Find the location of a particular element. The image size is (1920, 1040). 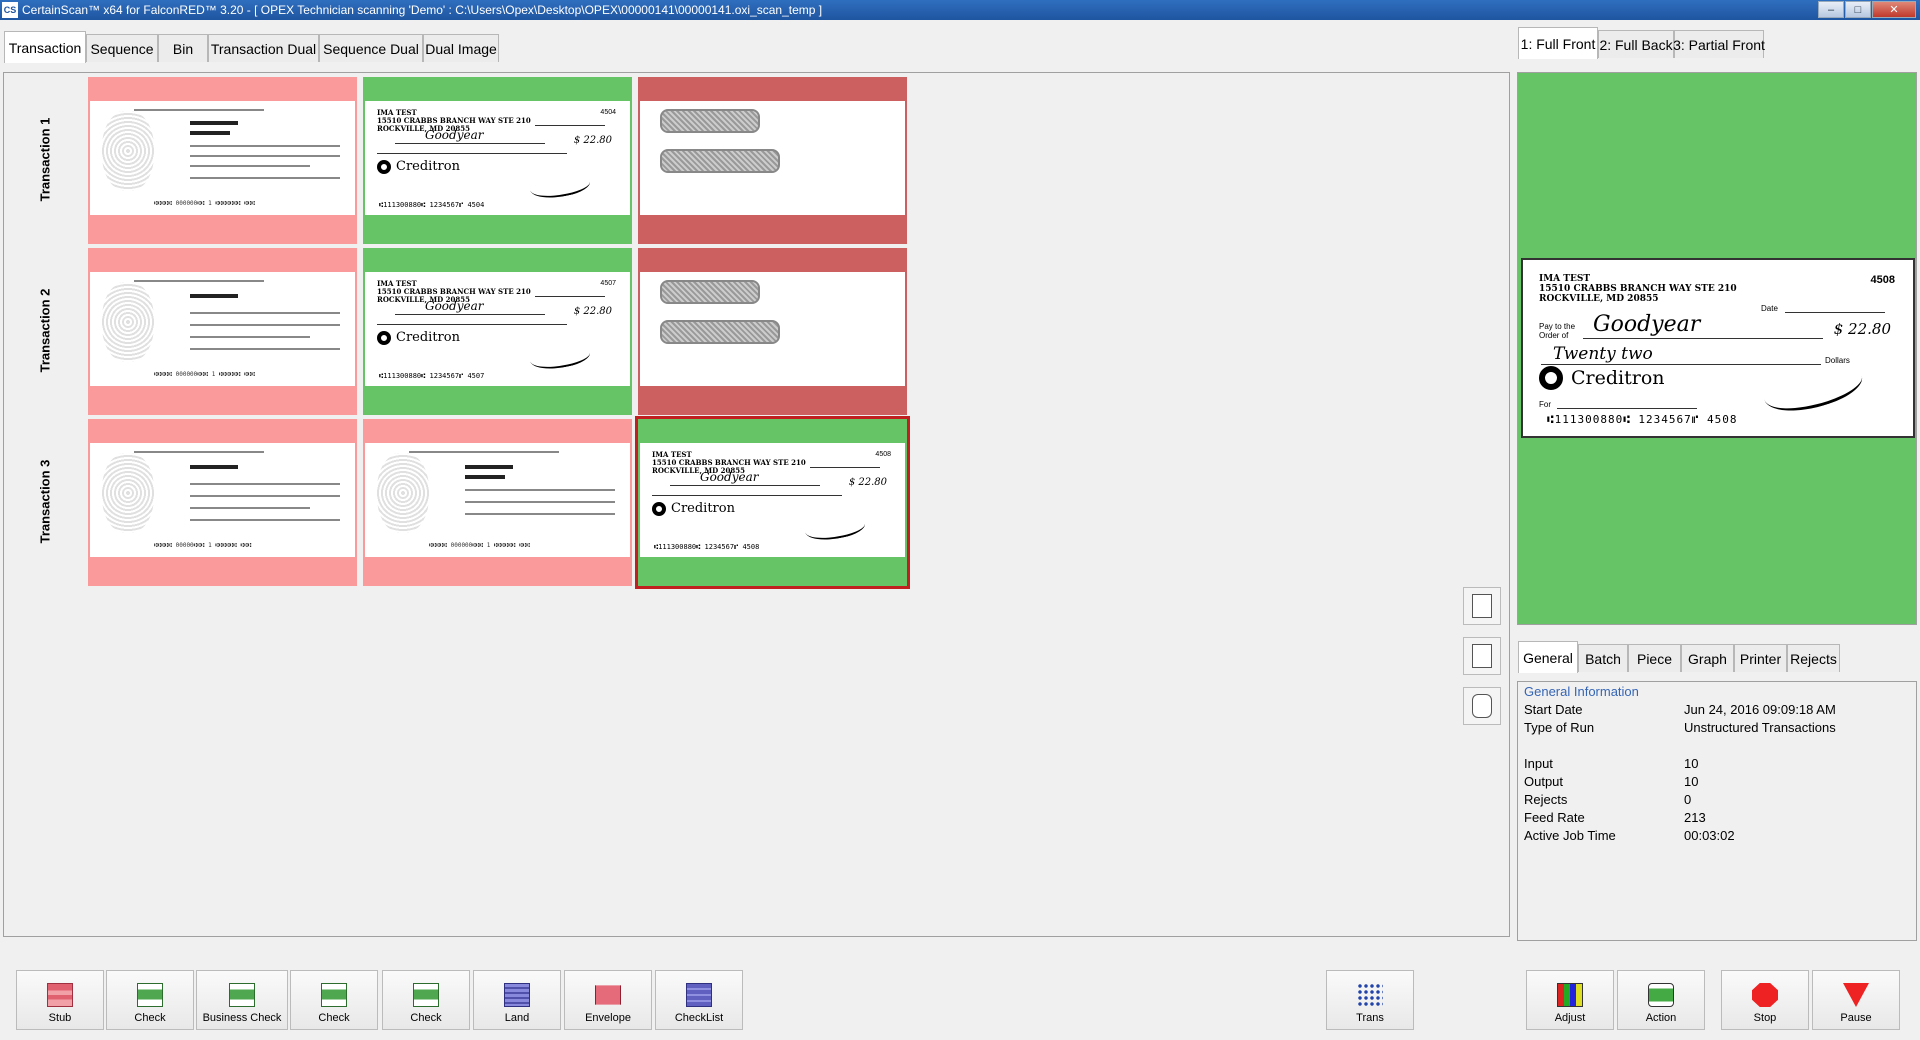

adjust-button: Adjust is located at coordinates (1570, 1000).